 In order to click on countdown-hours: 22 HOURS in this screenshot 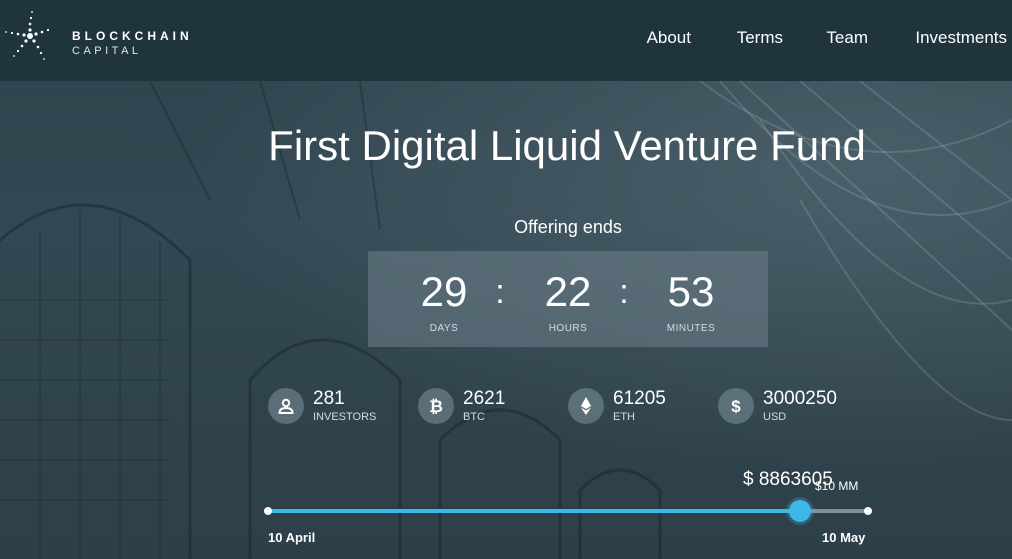, I will do `click(568, 300)`.